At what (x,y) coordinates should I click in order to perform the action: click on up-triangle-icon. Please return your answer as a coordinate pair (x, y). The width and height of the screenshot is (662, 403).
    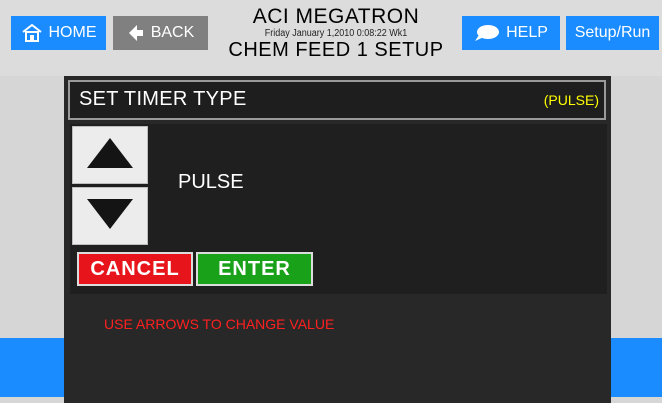
    Looking at the image, I should click on (110, 155).